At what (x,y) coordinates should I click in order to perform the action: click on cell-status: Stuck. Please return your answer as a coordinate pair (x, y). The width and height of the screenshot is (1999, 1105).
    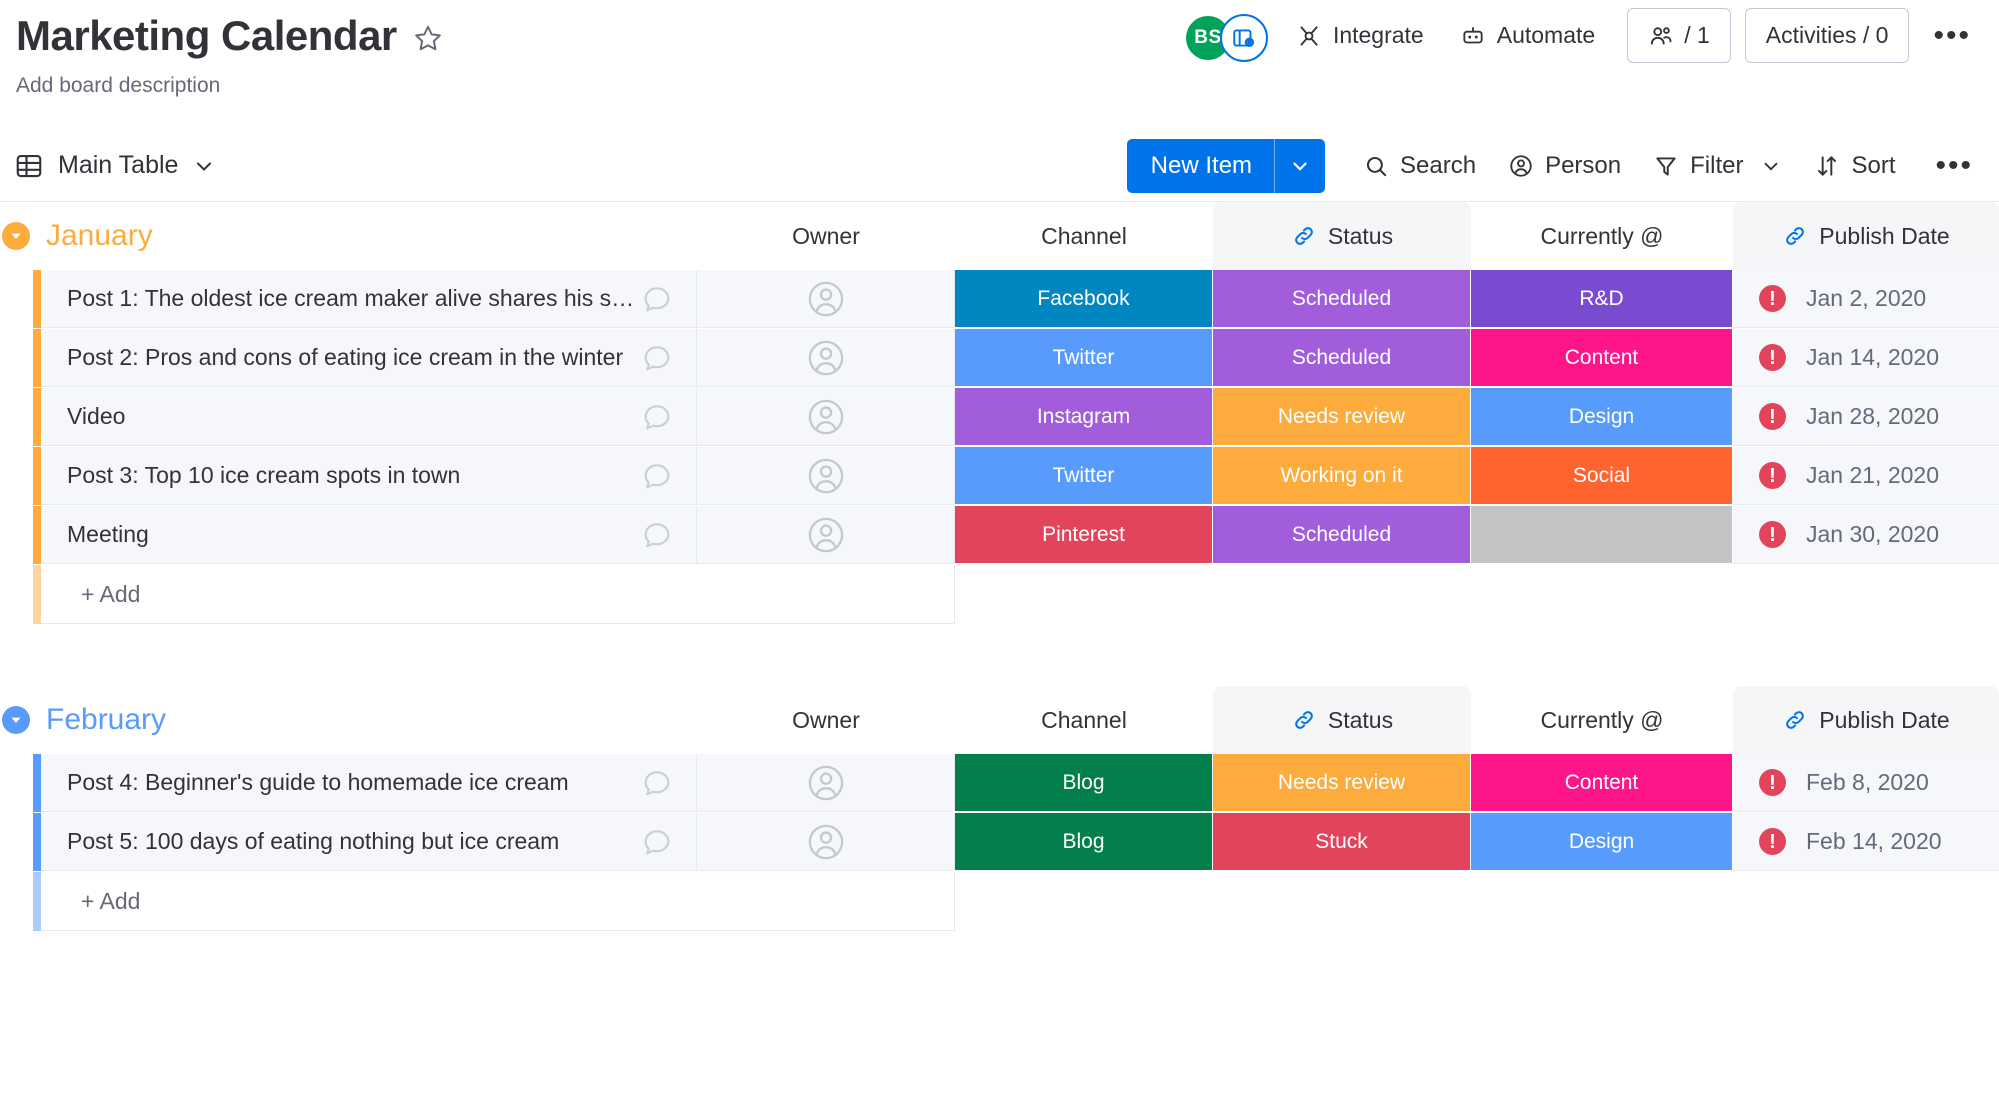
    Looking at the image, I should click on (1342, 842).